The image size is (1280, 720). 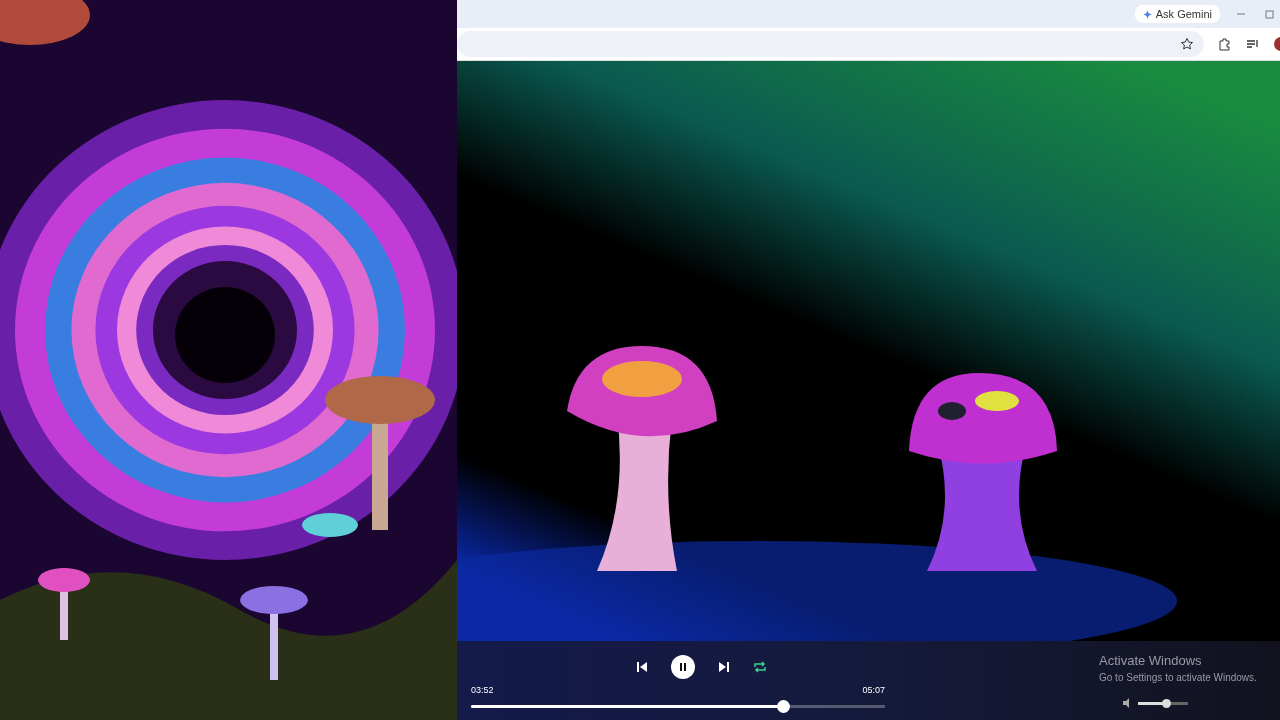 What do you see at coordinates (760, 667) in the screenshot?
I see `repeat-button` at bounding box center [760, 667].